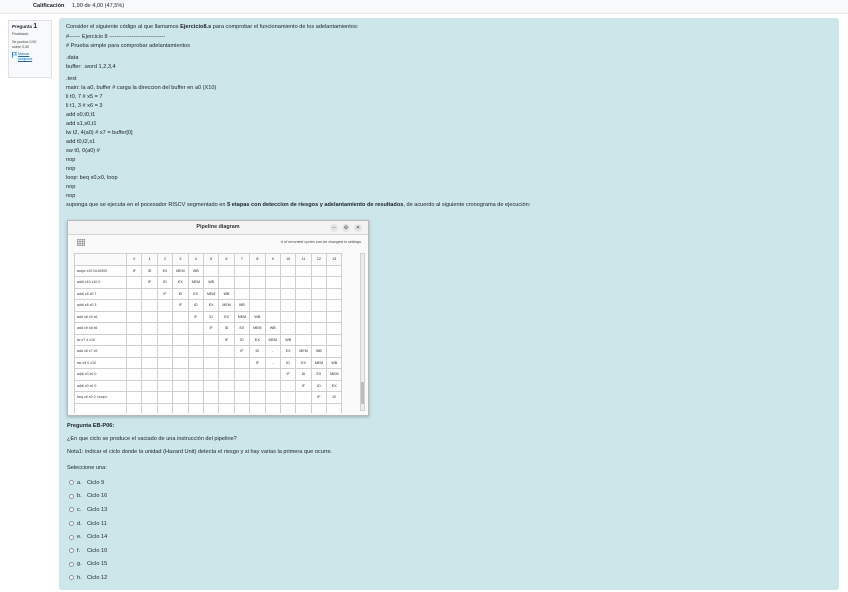 Image resolution: width=848 pixels, height=592 pixels. Describe the element at coordinates (100, 316) in the screenshot. I see `instruction-cell: add x8 x5 x6` at that location.